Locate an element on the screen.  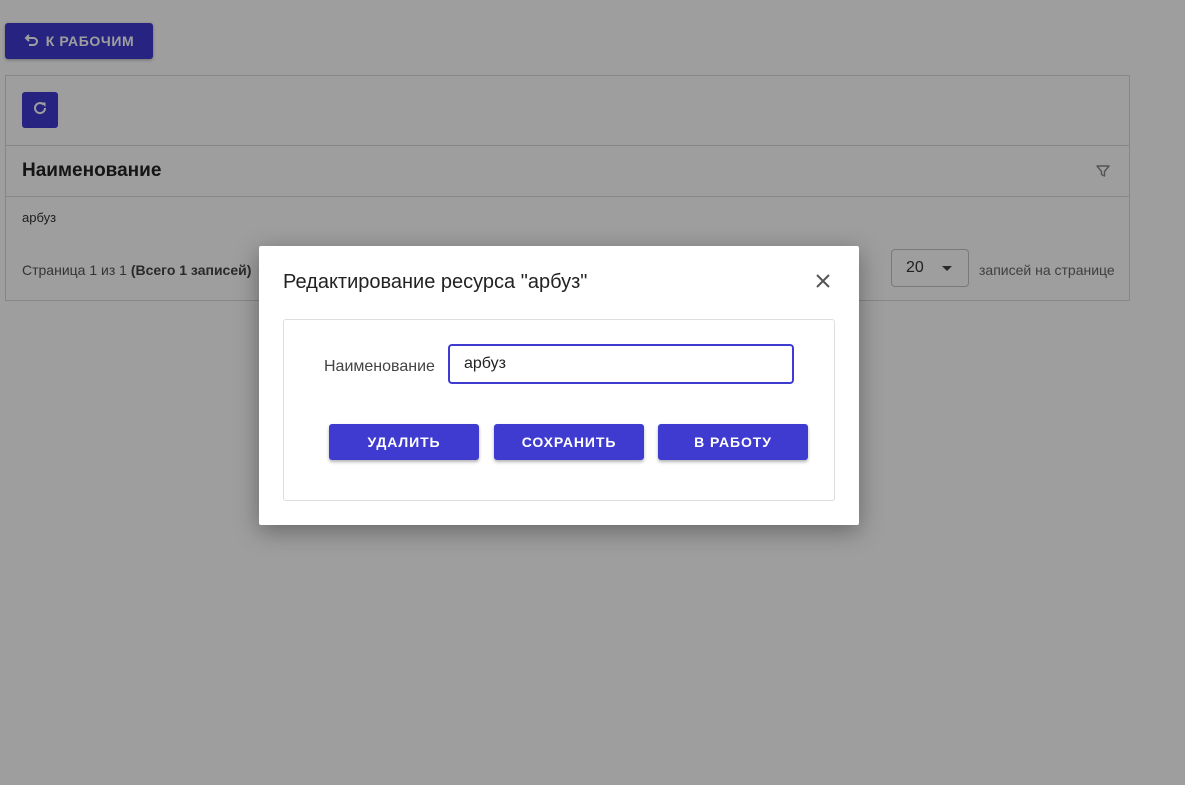
save-button-label: СОХРАНИТЬ is located at coordinates (569, 442).